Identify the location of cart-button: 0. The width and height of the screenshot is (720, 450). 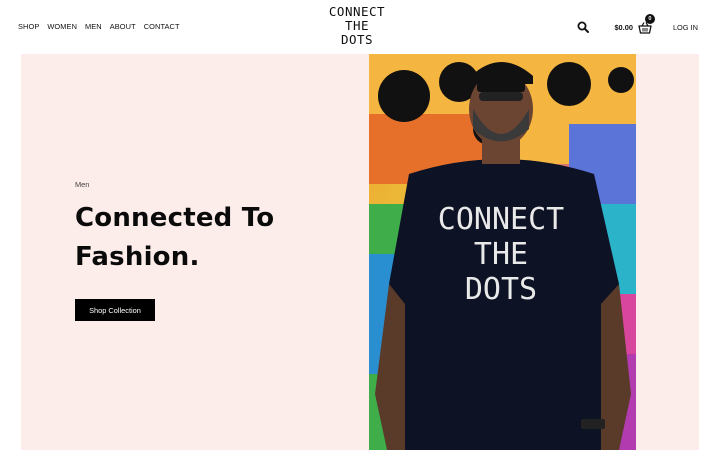
(646, 24).